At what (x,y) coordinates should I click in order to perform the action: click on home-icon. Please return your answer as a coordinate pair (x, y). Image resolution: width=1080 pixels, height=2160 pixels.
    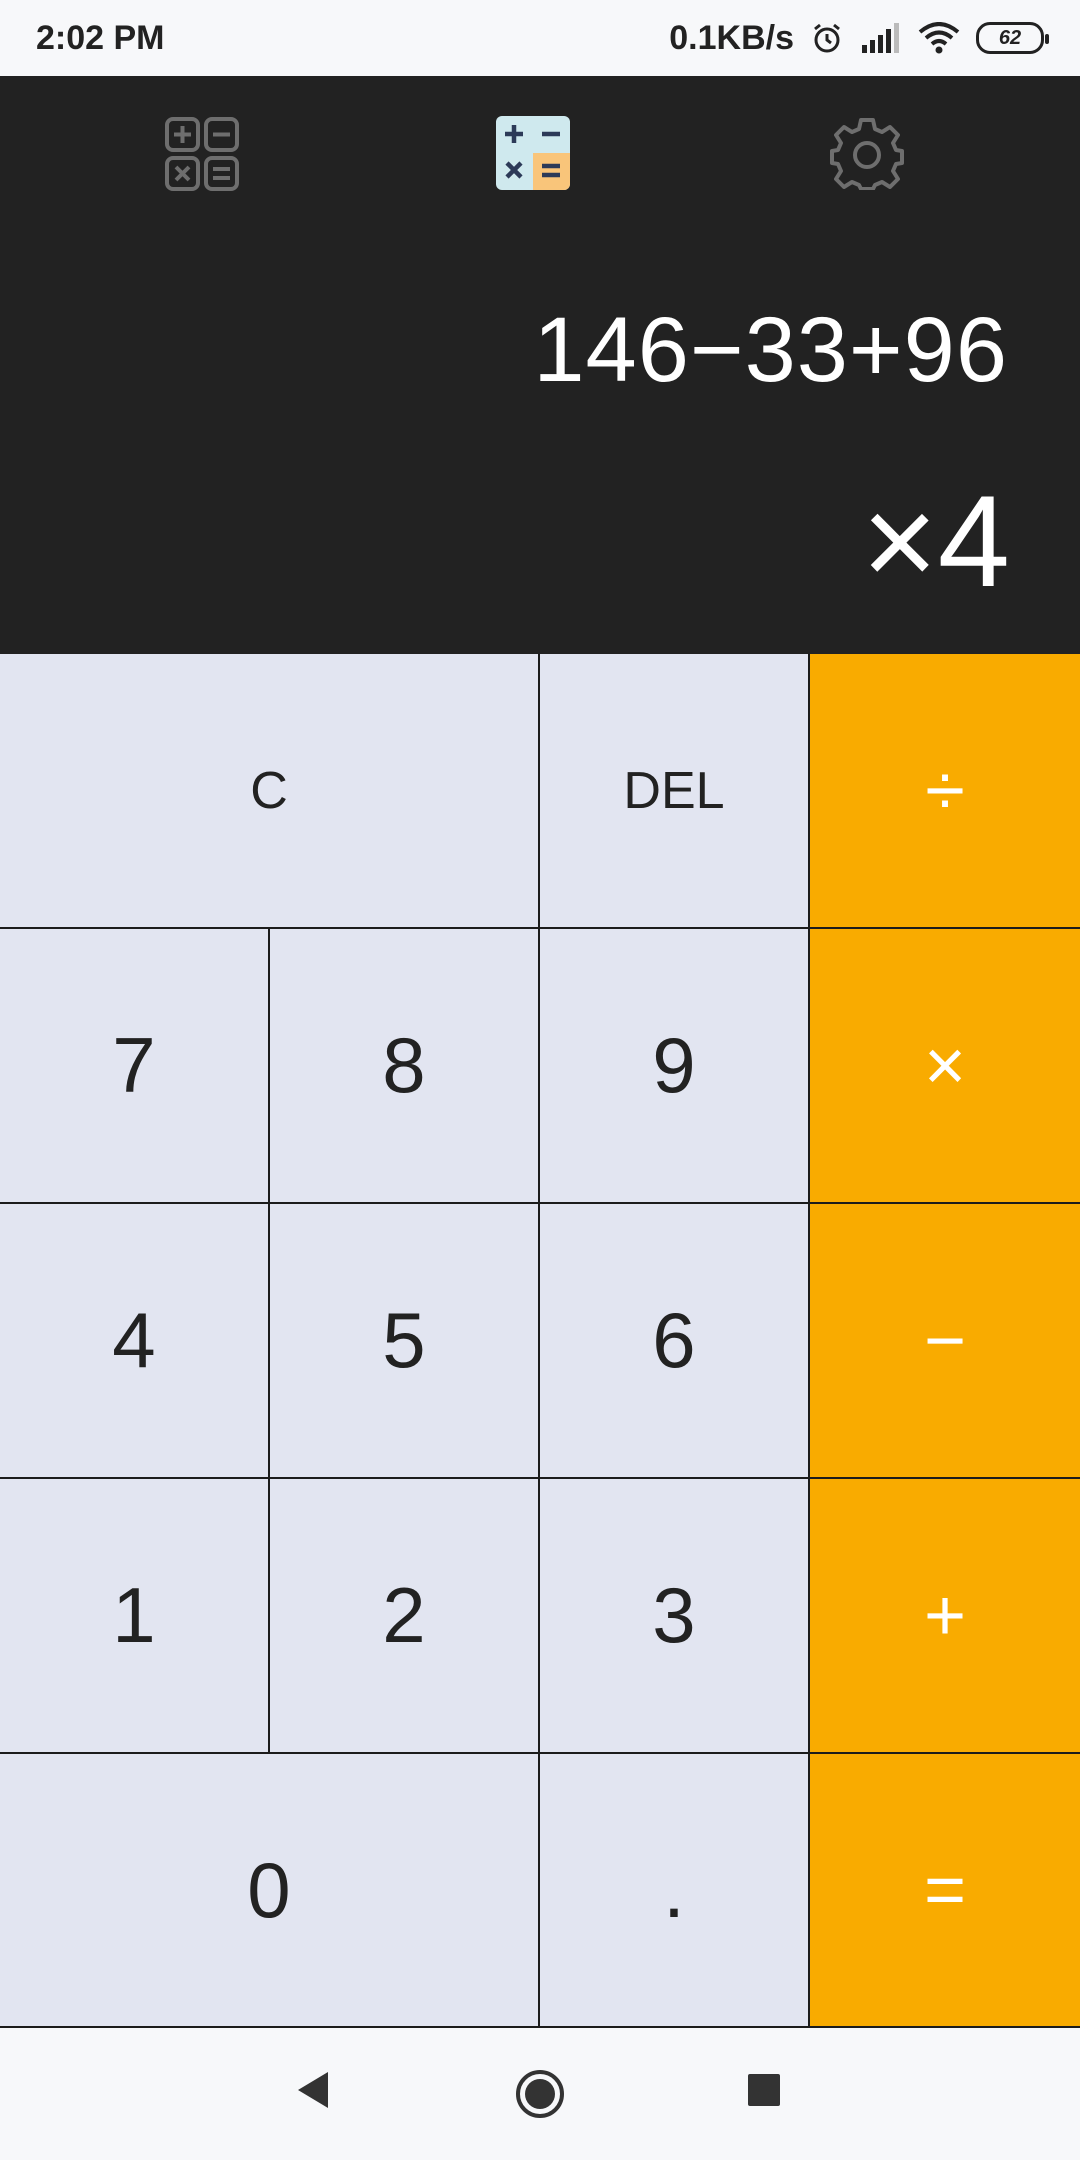
    Looking at the image, I should click on (540, 2096).